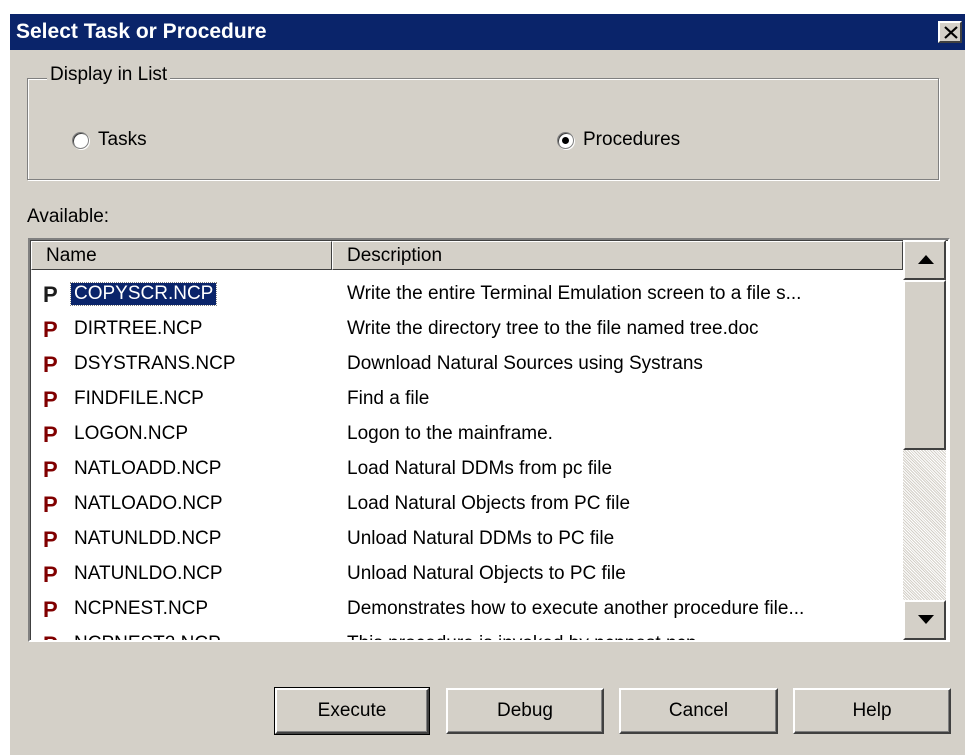 Image resolution: width=965 pixels, height=755 pixels. I want to click on item-name: FINDFILE.NCP, so click(139, 398).